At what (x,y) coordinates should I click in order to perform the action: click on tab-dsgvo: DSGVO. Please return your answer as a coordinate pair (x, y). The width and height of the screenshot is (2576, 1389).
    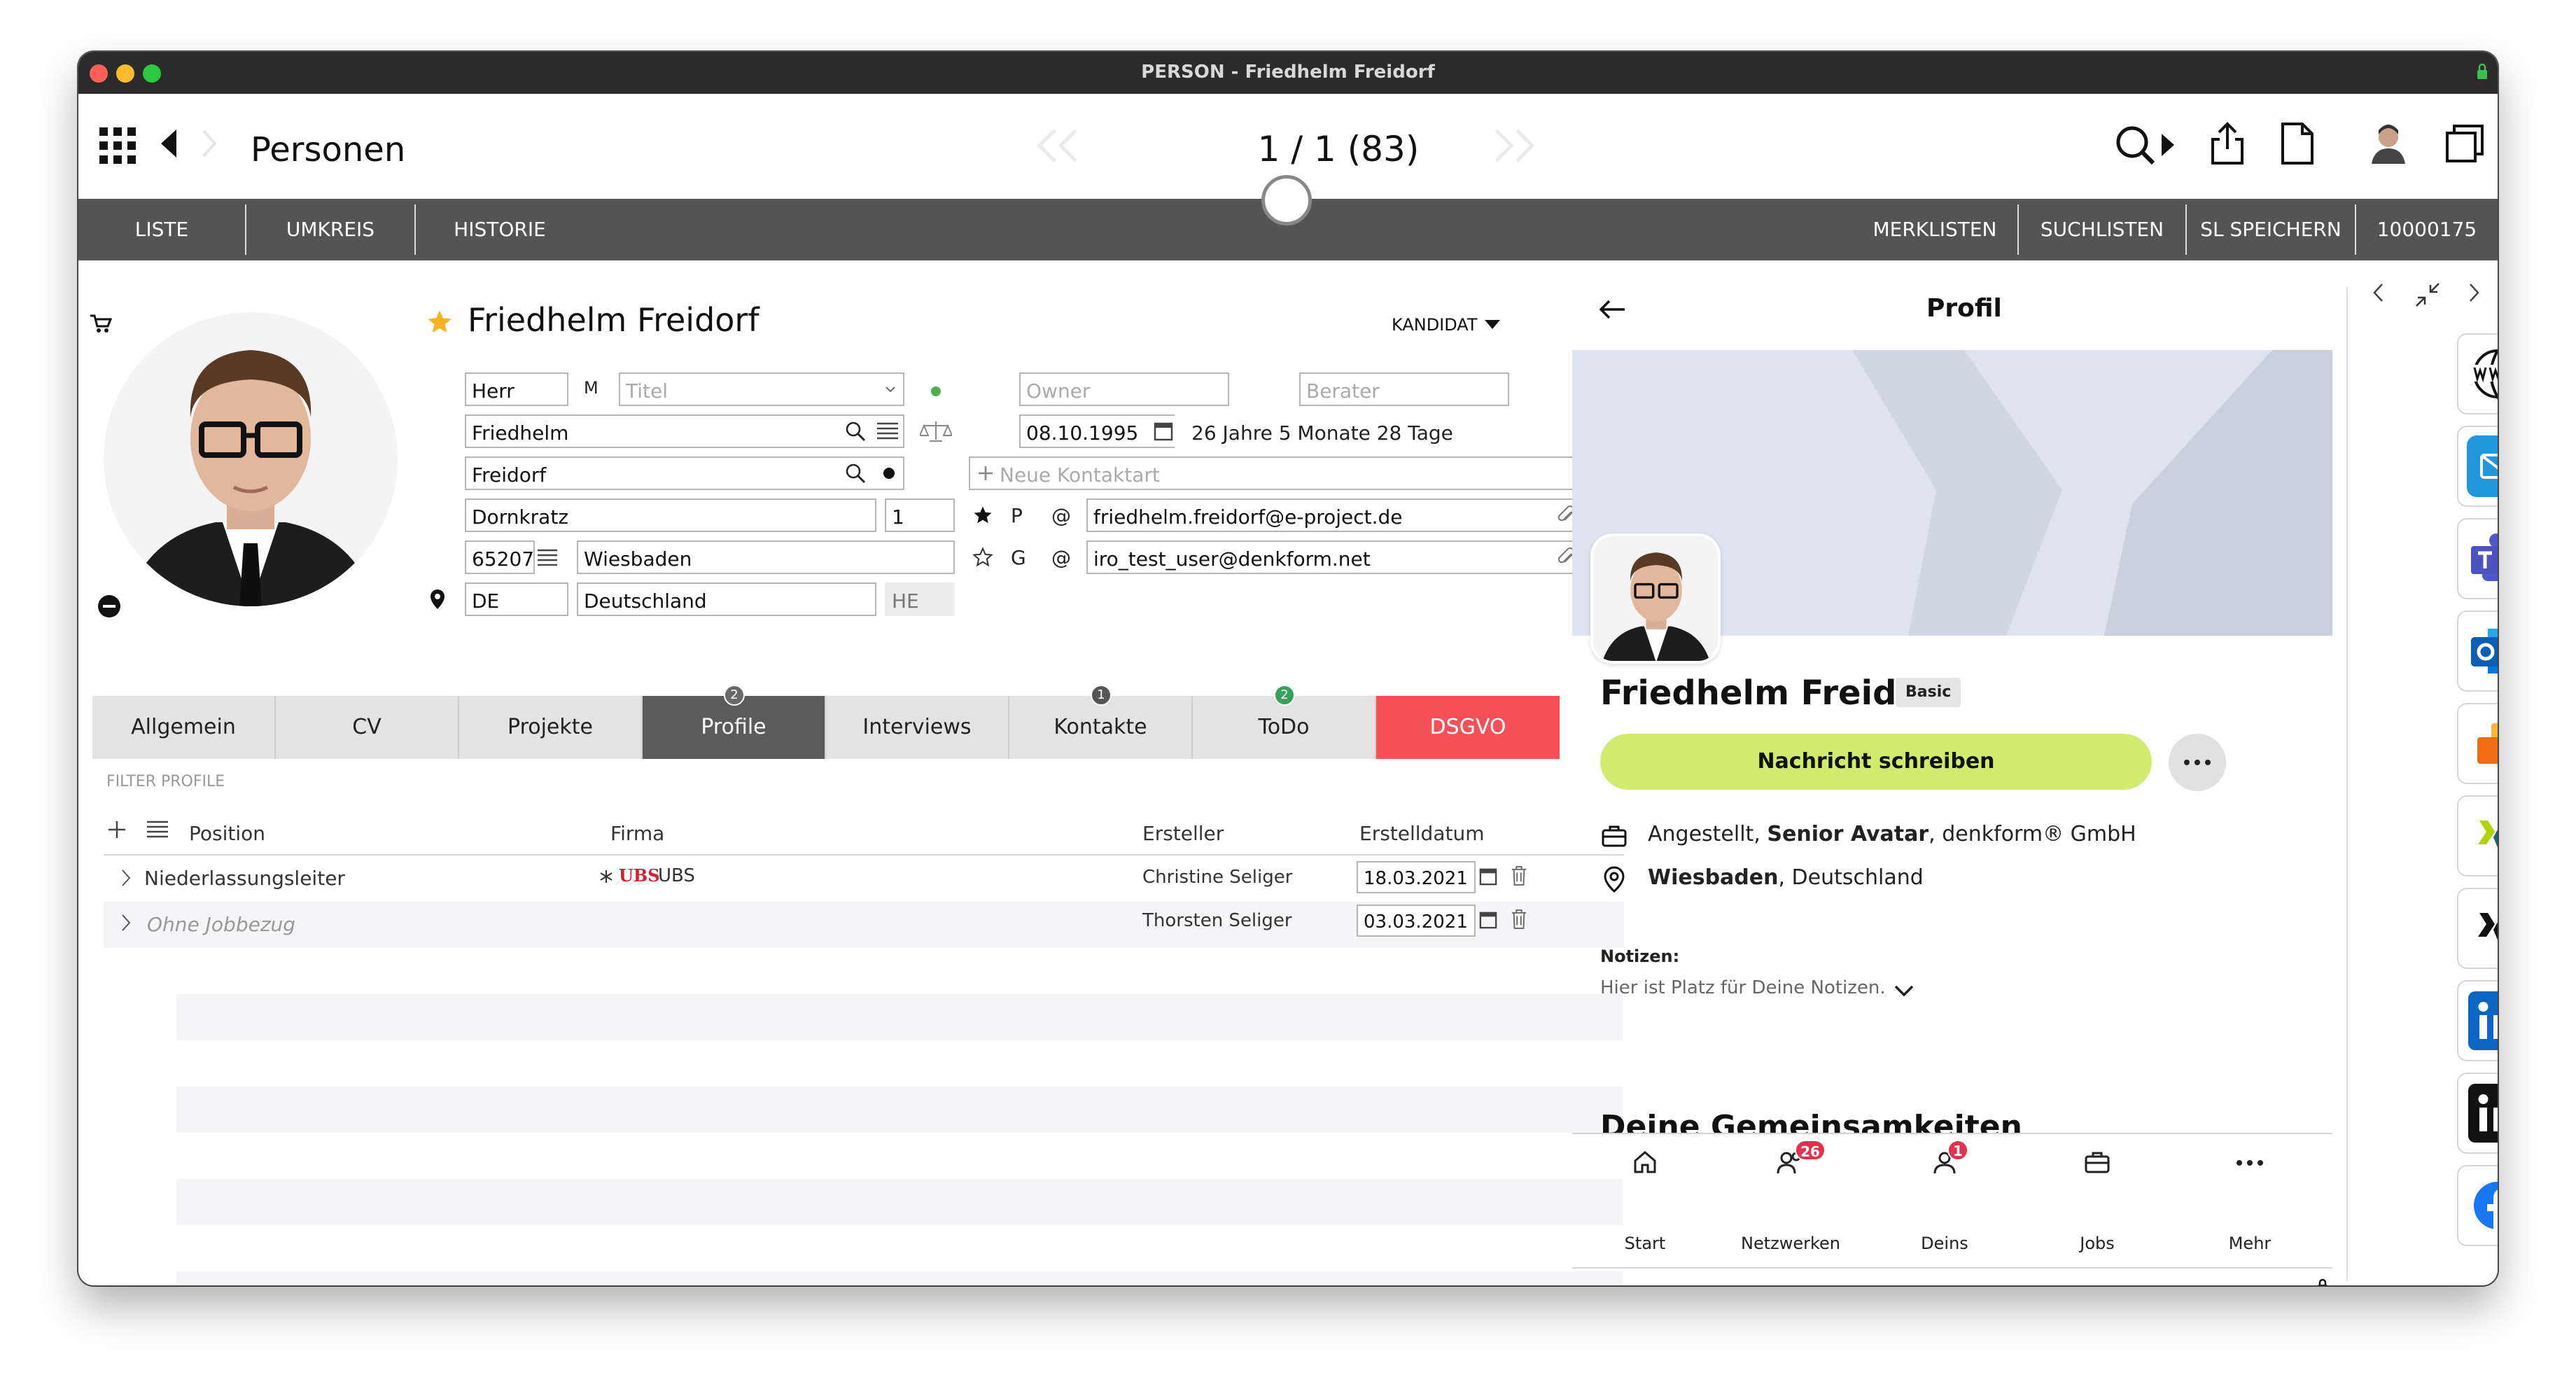
    Looking at the image, I should click on (1468, 727).